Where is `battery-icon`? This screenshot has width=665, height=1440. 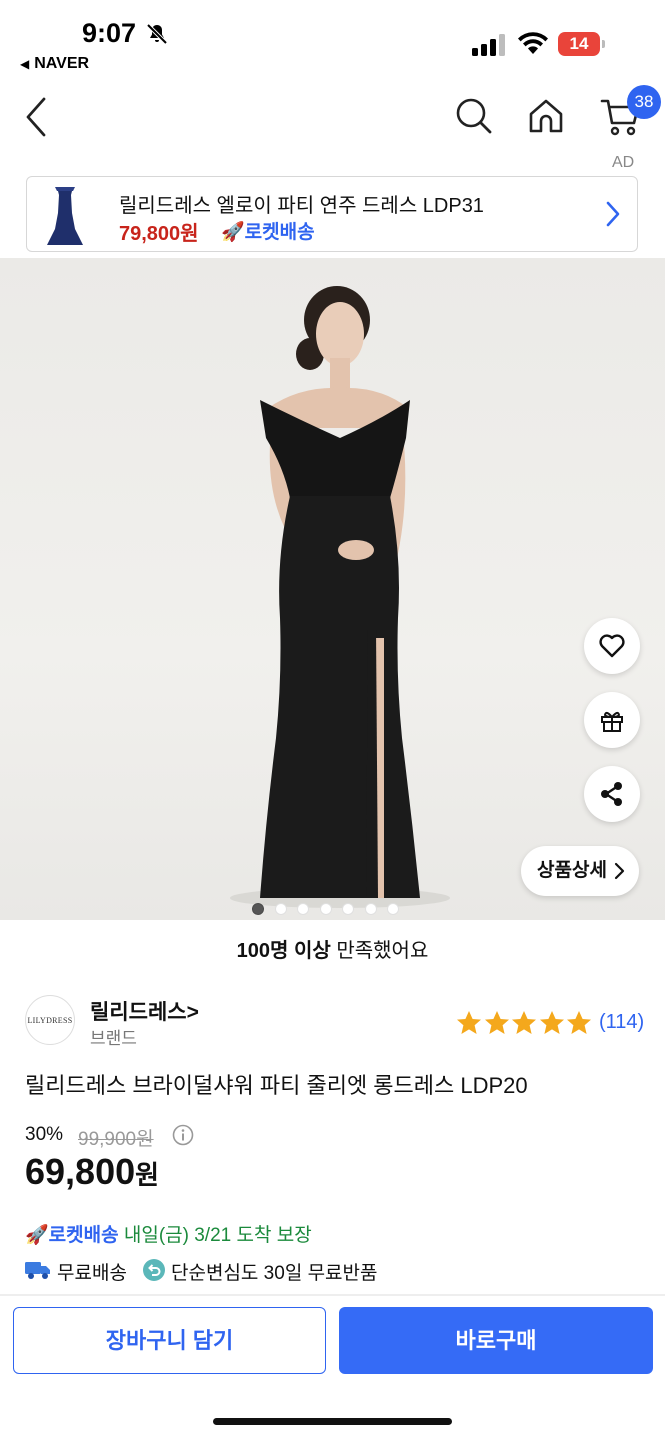
battery-icon is located at coordinates (603, 44).